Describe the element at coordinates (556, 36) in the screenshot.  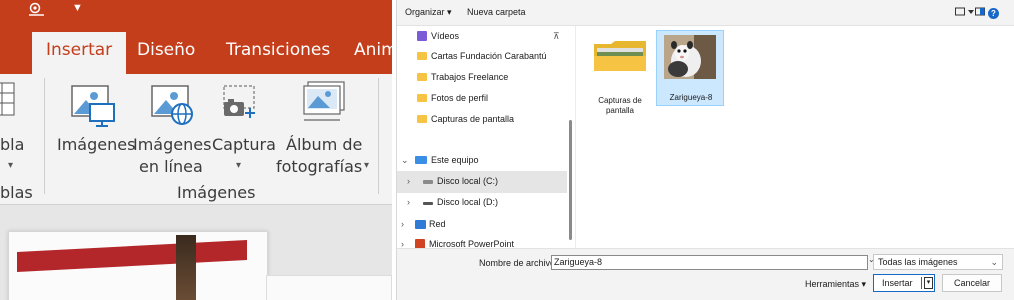
I see `pin-icon: ⊼` at that location.